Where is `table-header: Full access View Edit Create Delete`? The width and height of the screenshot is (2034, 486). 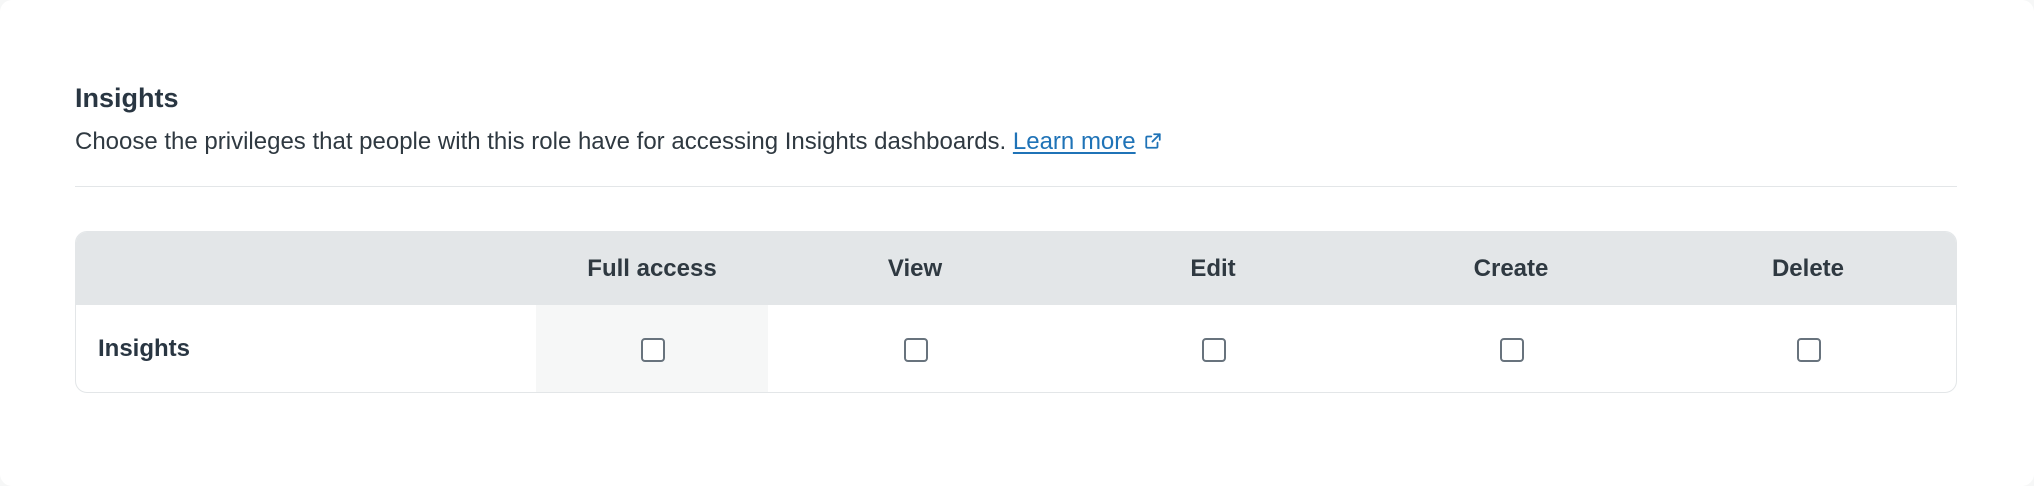 table-header: Full access View Edit Create Delete is located at coordinates (1016, 268).